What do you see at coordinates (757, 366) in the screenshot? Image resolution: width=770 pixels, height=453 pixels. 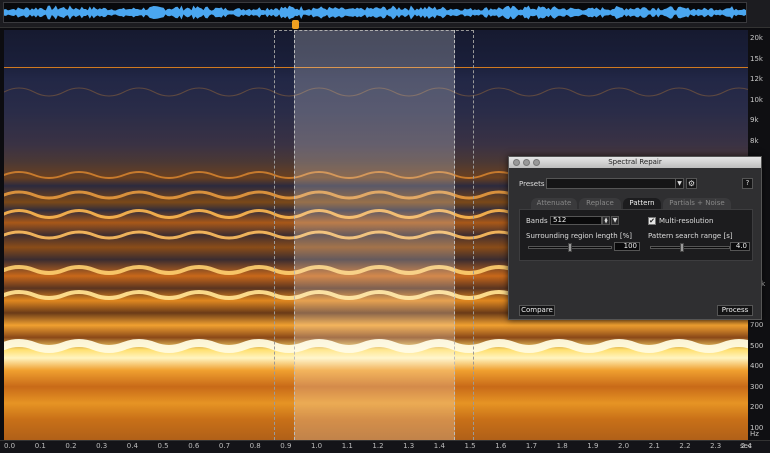 I see `frequency-tick-label: 400` at bounding box center [757, 366].